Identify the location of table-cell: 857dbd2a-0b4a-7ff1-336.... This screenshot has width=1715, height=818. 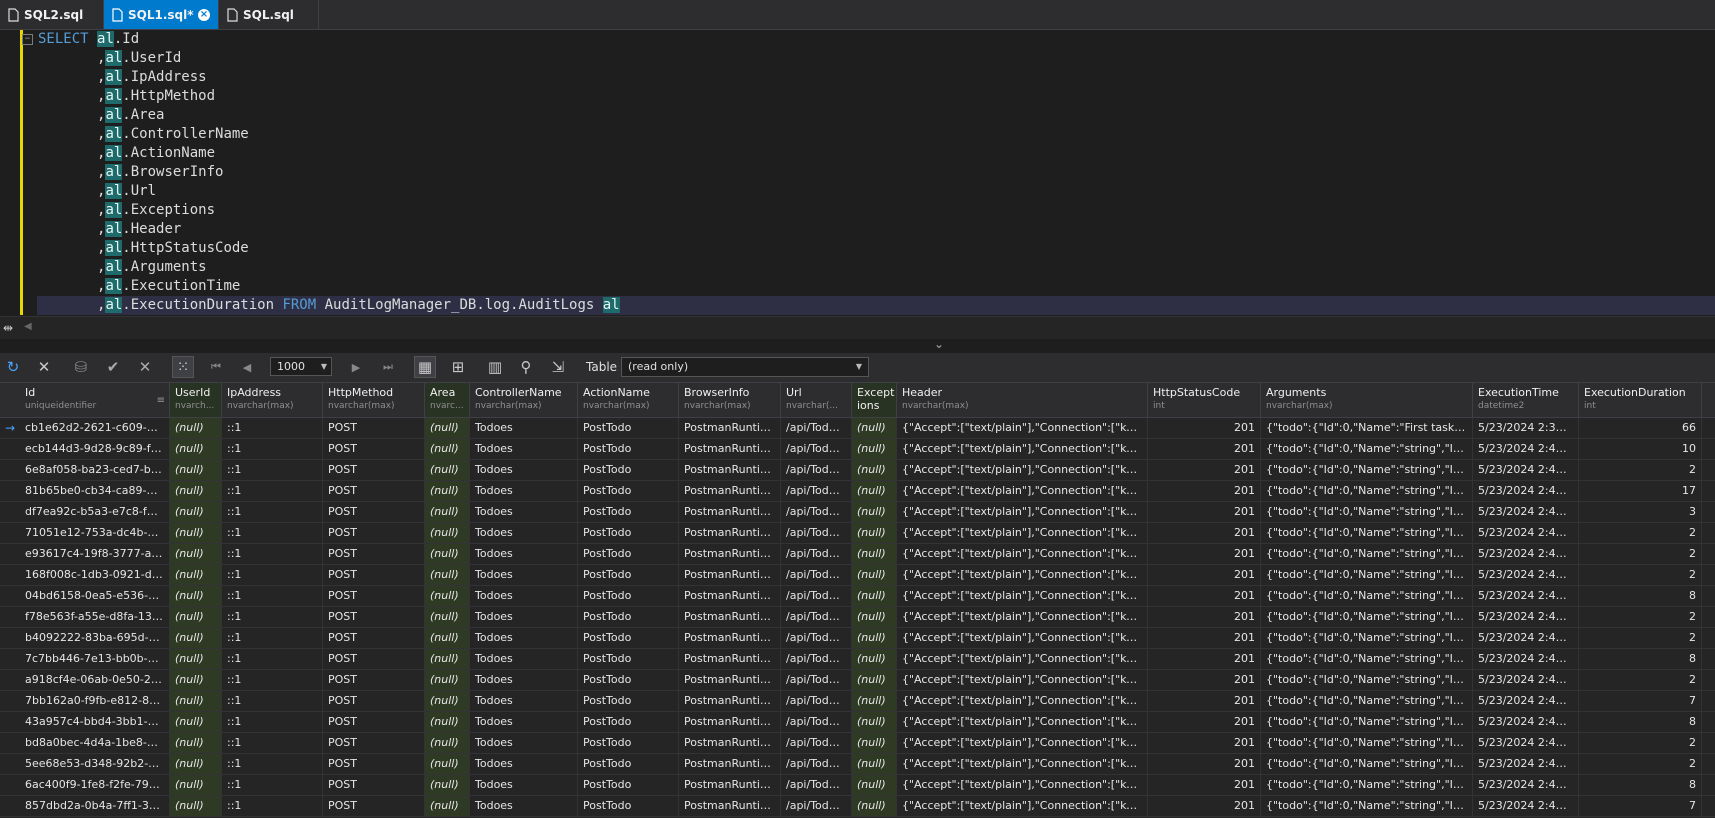
(95, 806).